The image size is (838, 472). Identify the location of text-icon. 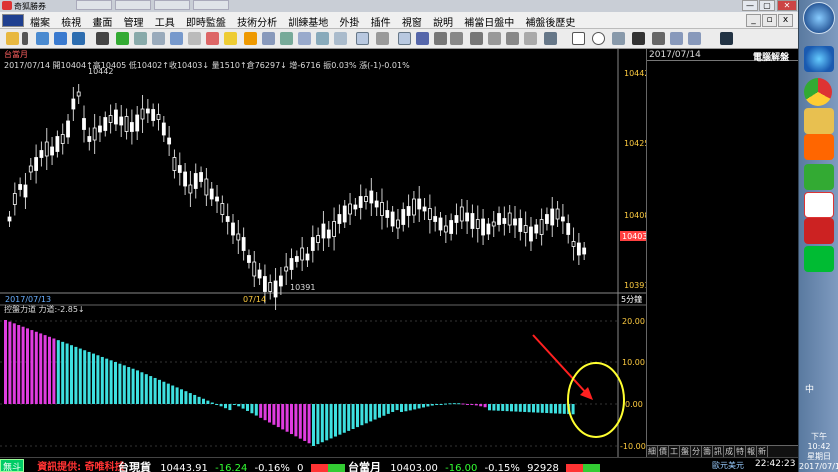
(456, 38).